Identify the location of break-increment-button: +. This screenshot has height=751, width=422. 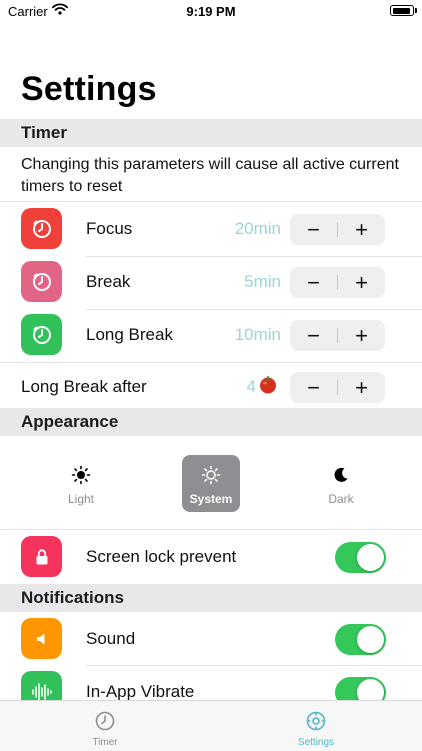
(361, 282).